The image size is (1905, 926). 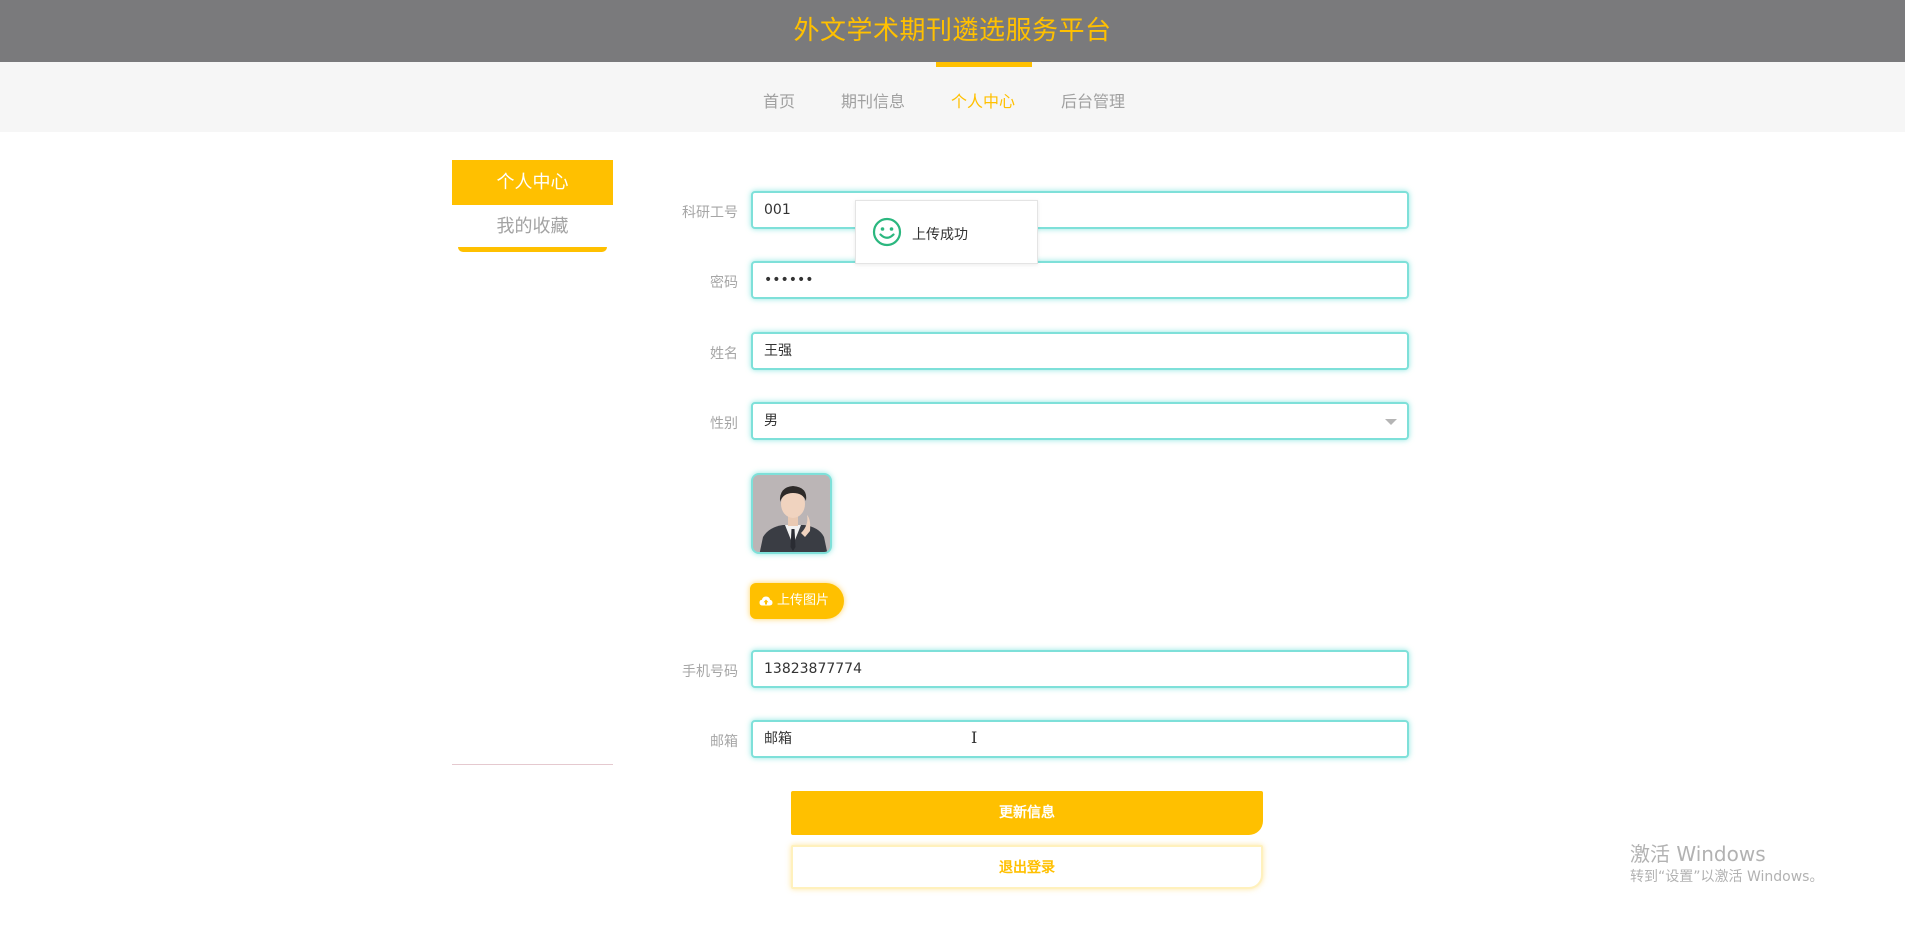 I want to click on toast-message: 上传成功, so click(x=940, y=235).